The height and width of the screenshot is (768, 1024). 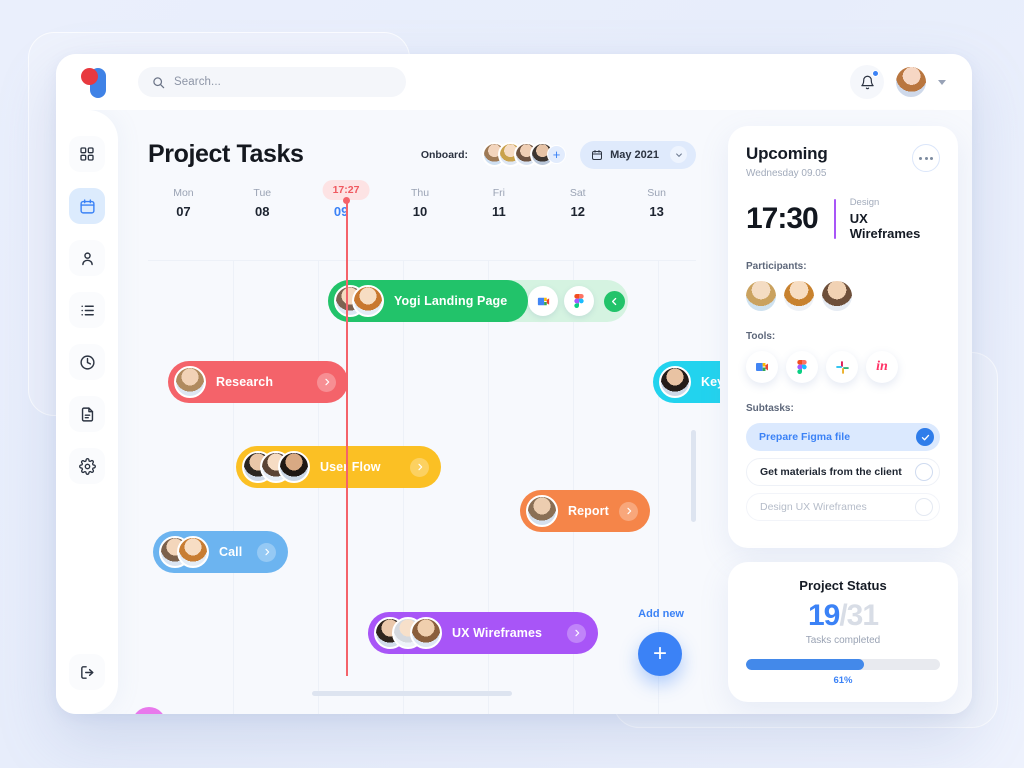 I want to click on sidebar-item-documents, so click(x=87, y=414).